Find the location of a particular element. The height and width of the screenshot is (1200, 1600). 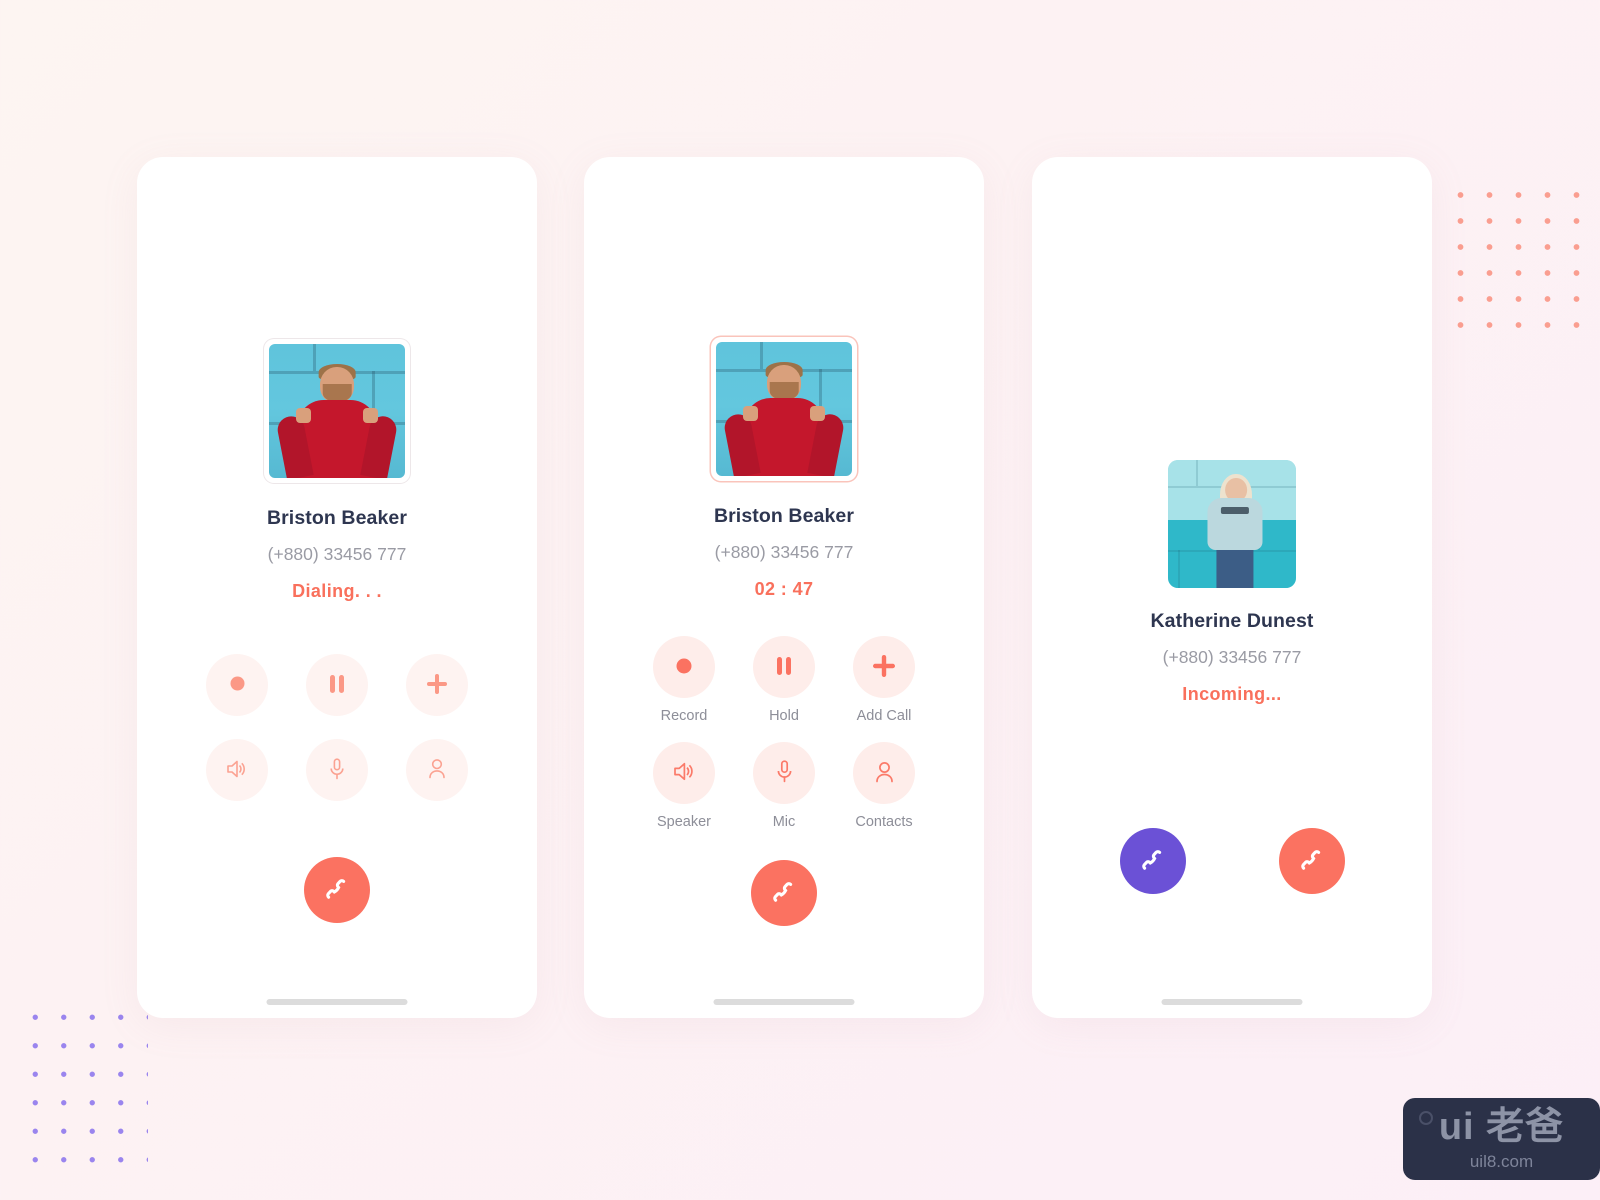

control-hold: Hold is located at coordinates (784, 680).